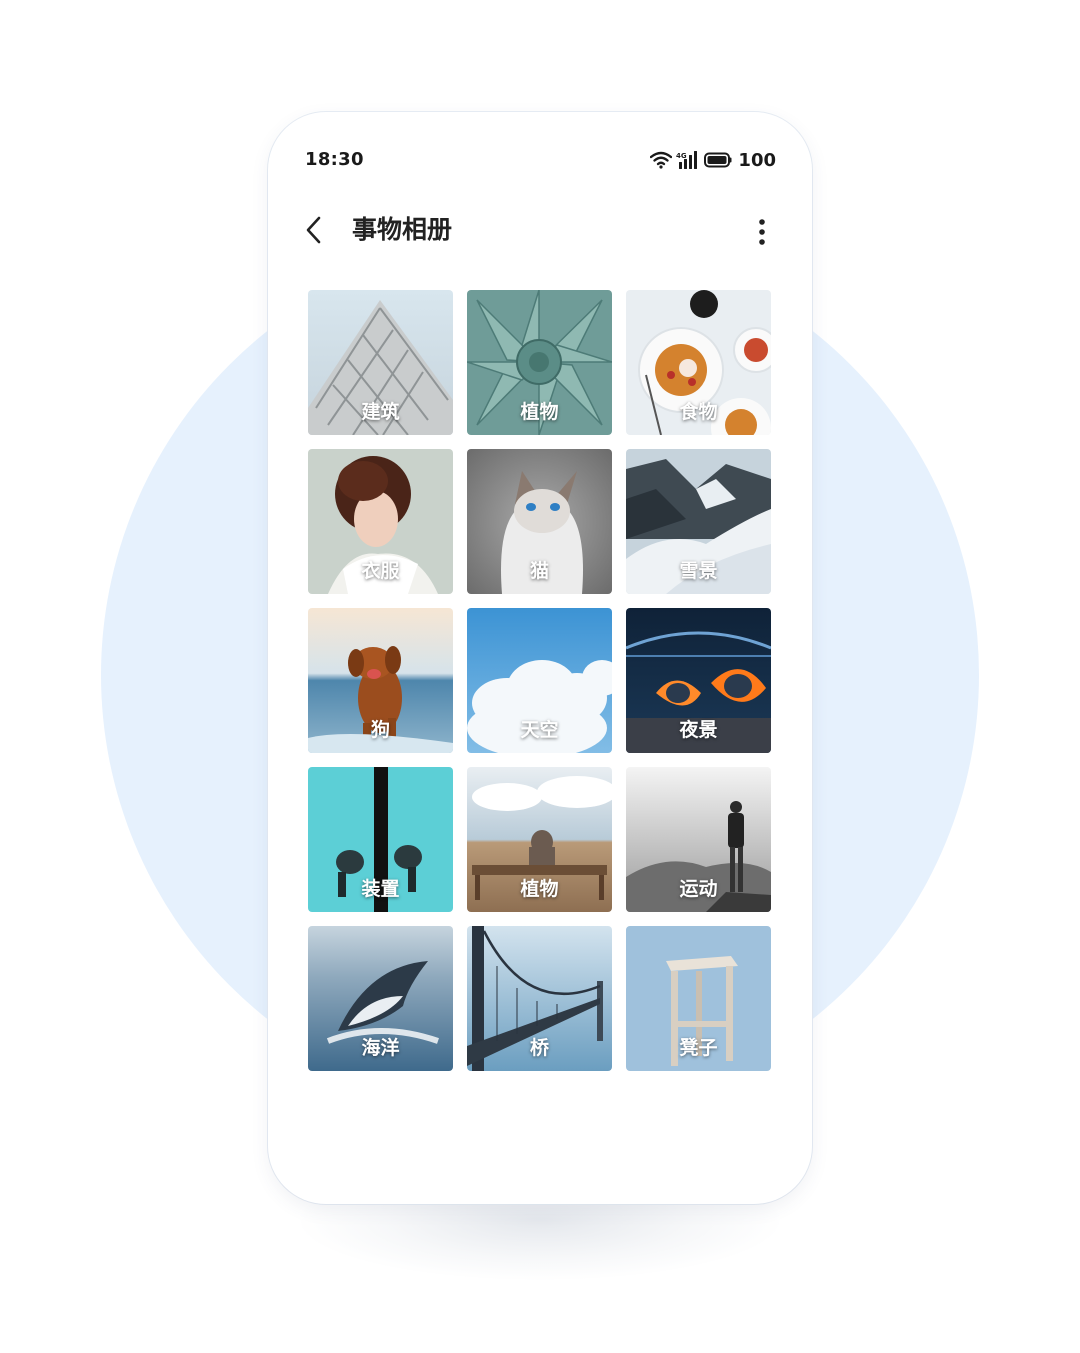 Image resolution: width=1080 pixels, height=1353 pixels. Describe the element at coordinates (539, 571) in the screenshot. I see `album-label: 猫` at that location.